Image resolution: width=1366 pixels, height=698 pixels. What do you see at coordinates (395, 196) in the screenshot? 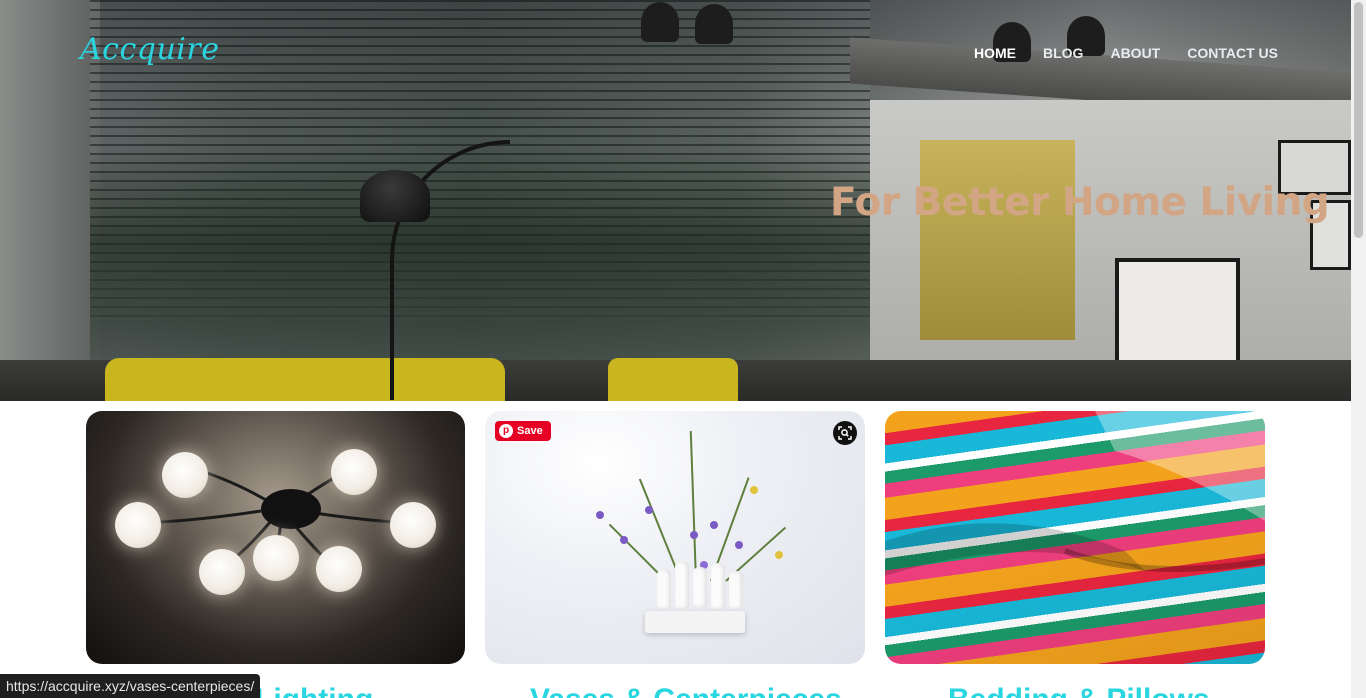
I see `hero-lamp-shade` at bounding box center [395, 196].